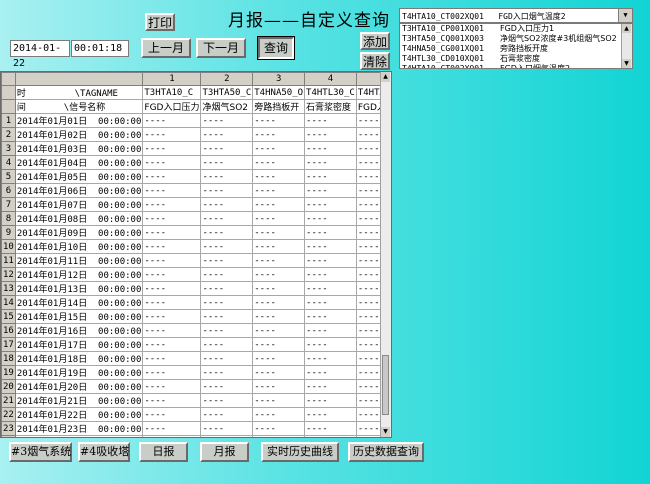 The width and height of the screenshot is (650, 484). Describe the element at coordinates (8, 288) in the screenshot. I see `row-number: 13` at that location.